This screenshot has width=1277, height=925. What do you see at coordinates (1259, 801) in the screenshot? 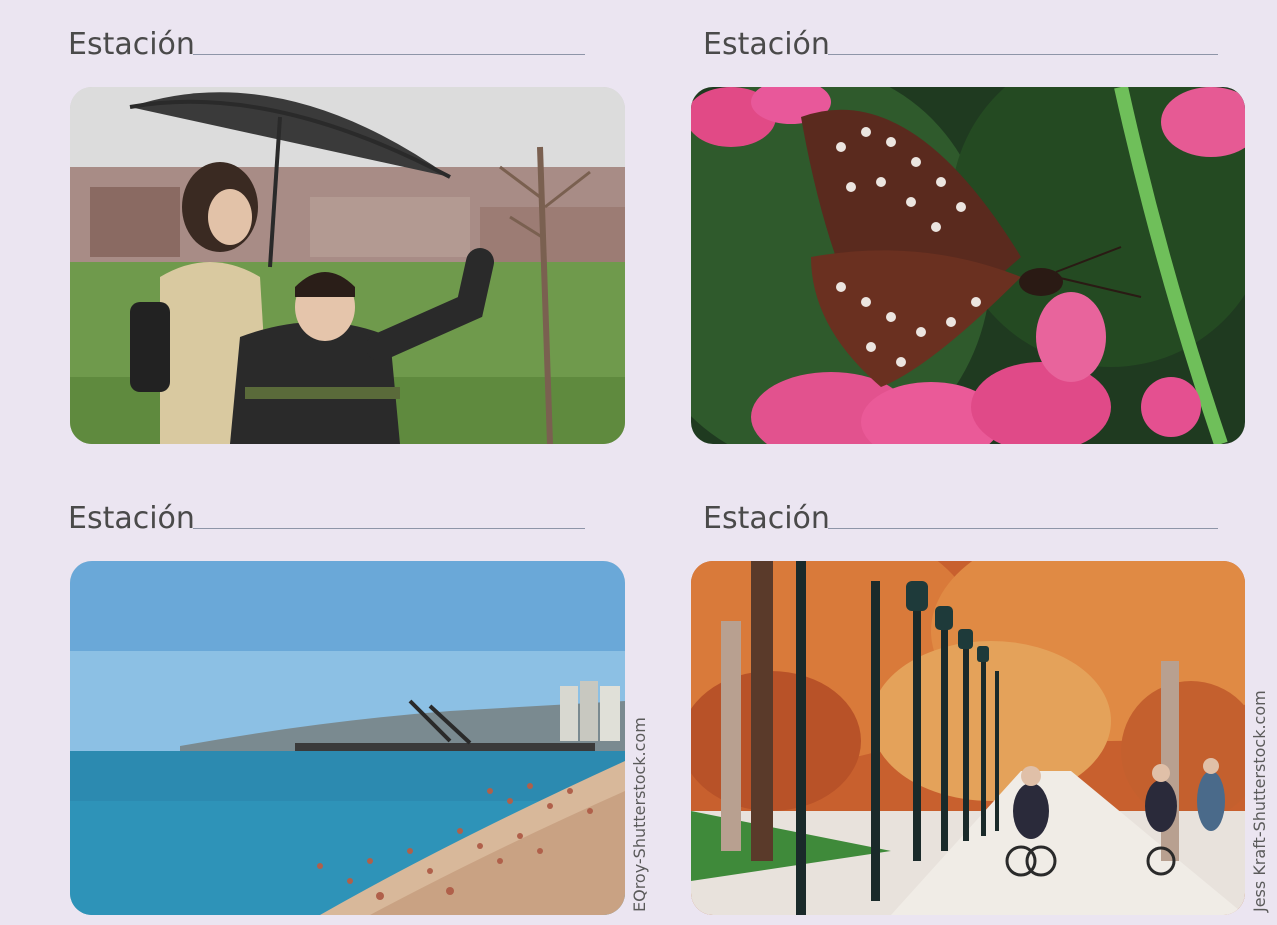
I see `photo-credit-right: Jess Kraft-Shutterstock.com` at bounding box center [1259, 801].